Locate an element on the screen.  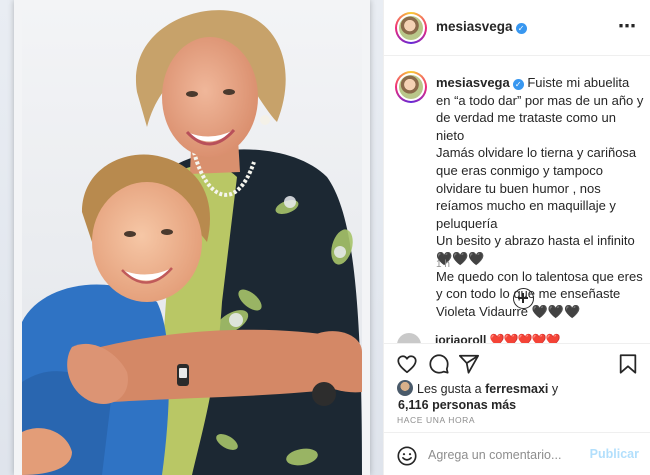
comment-text: ioriaoroll ❤️❤️❤️❤️❤️ is located at coordinates (498, 338).